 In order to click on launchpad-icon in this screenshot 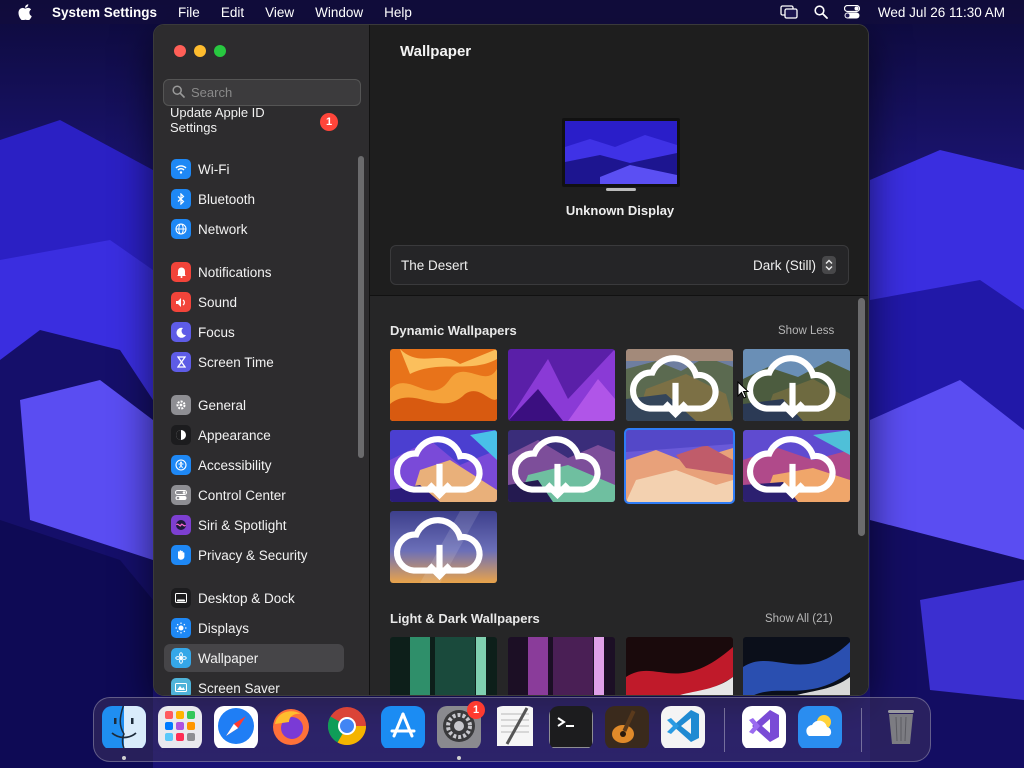, I will do `click(180, 728)`.